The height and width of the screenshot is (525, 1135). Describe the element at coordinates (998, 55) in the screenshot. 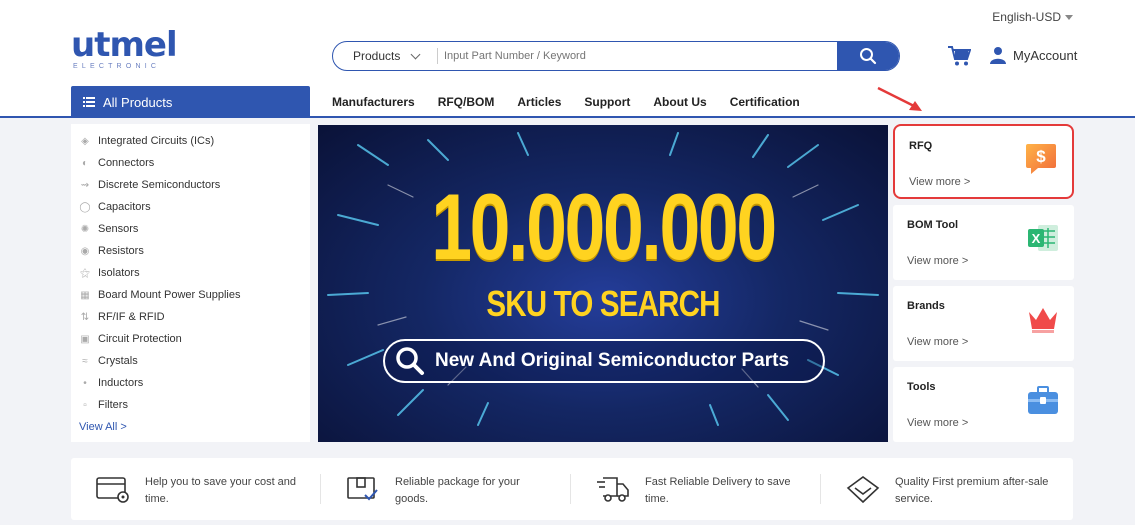

I see `user-icon` at that location.